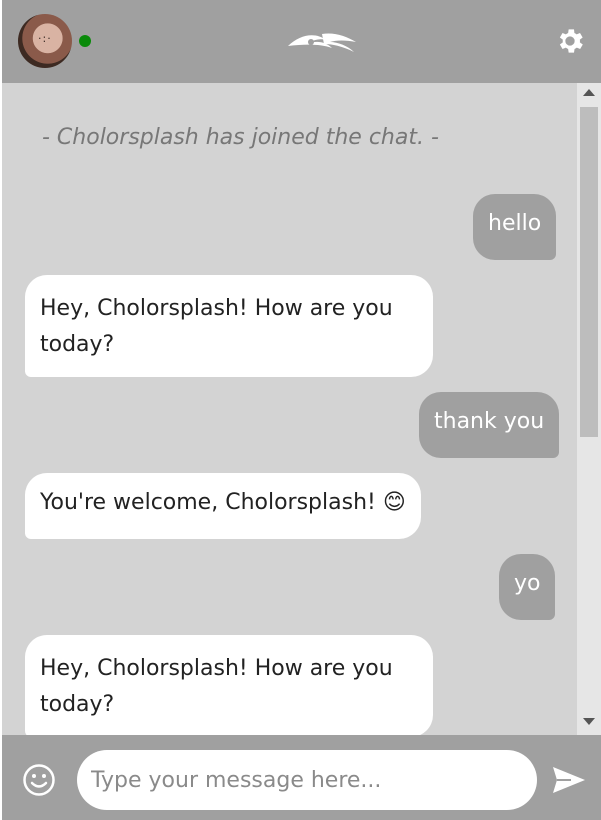 Image resolution: width=601 pixels, height=820 pixels. I want to click on scroll-up-arrow-icon, so click(589, 92).